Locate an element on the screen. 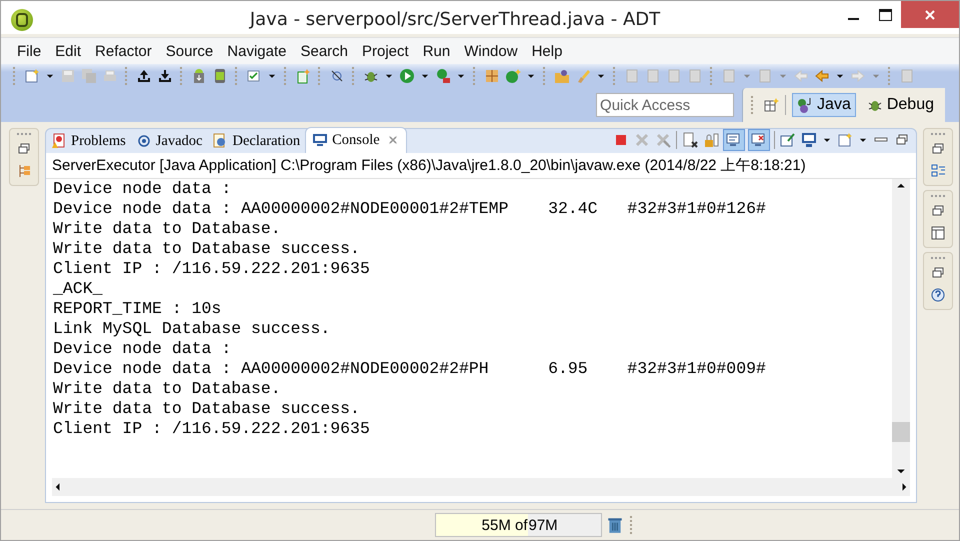  upload-icon is located at coordinates (144, 76).